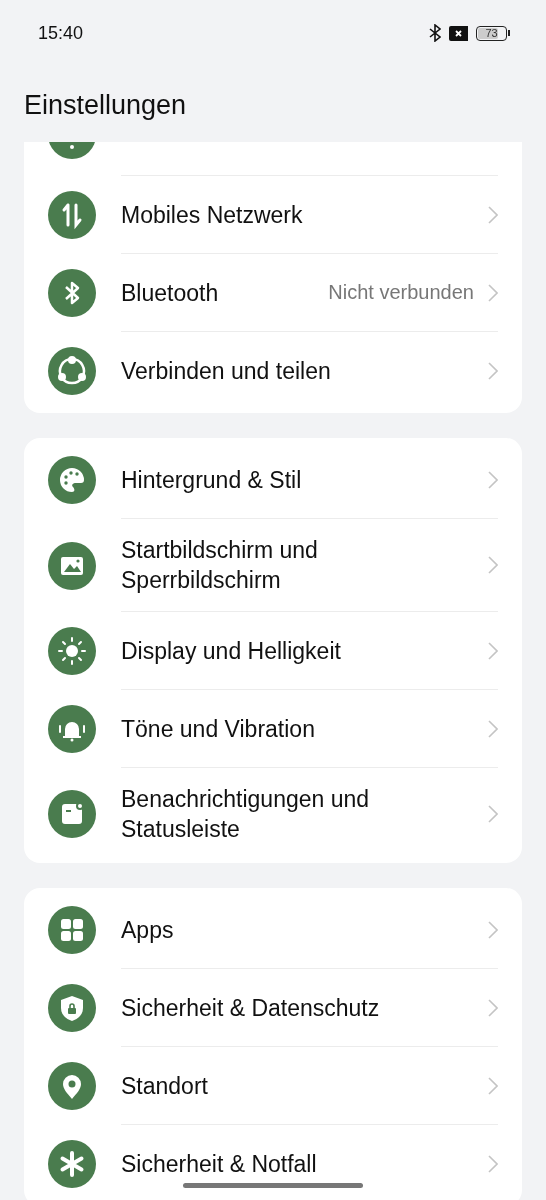  I want to click on clock: 15:40, so click(61, 33).